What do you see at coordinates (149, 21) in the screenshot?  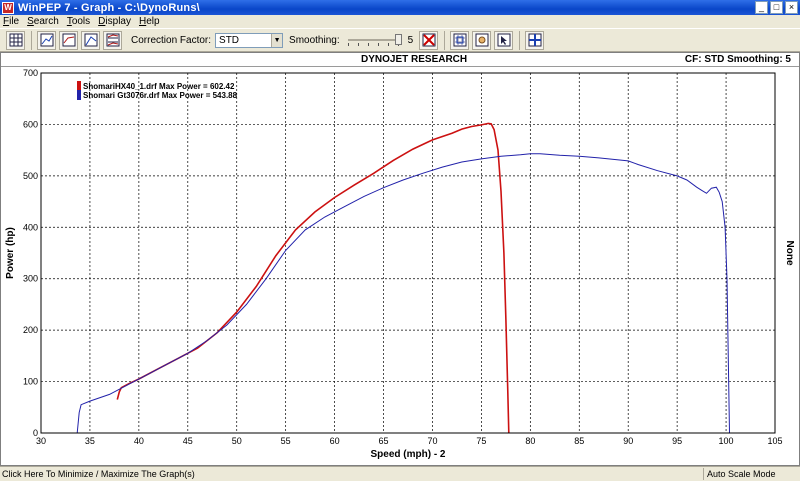 I see `menu-help: Help` at bounding box center [149, 21].